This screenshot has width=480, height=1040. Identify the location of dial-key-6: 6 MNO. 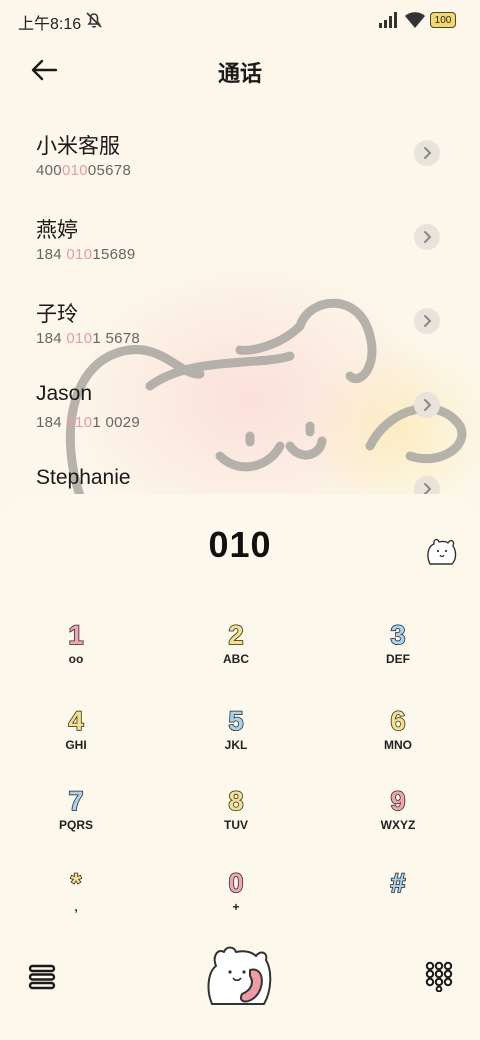
(398, 740).